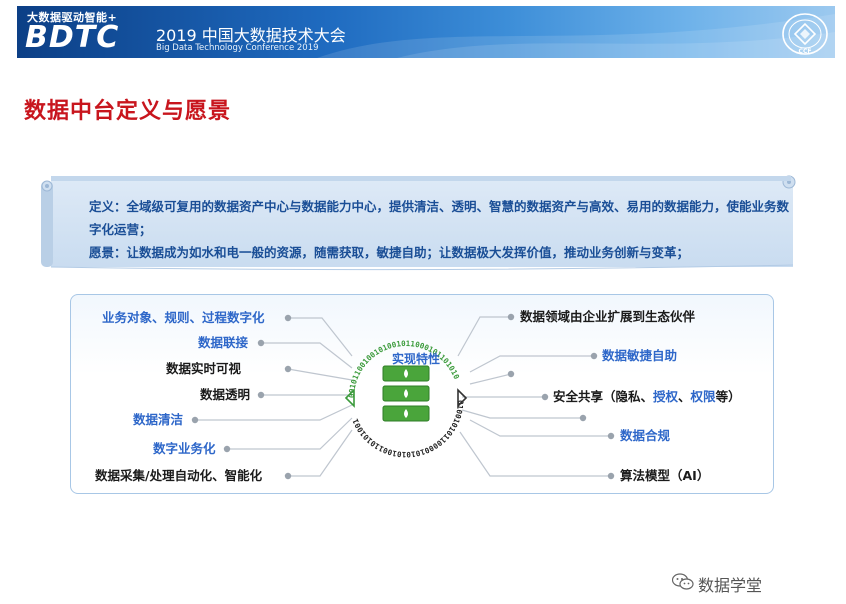 This screenshot has width=846, height=604. I want to click on feature-right-4-hl2: 权限, so click(703, 396).